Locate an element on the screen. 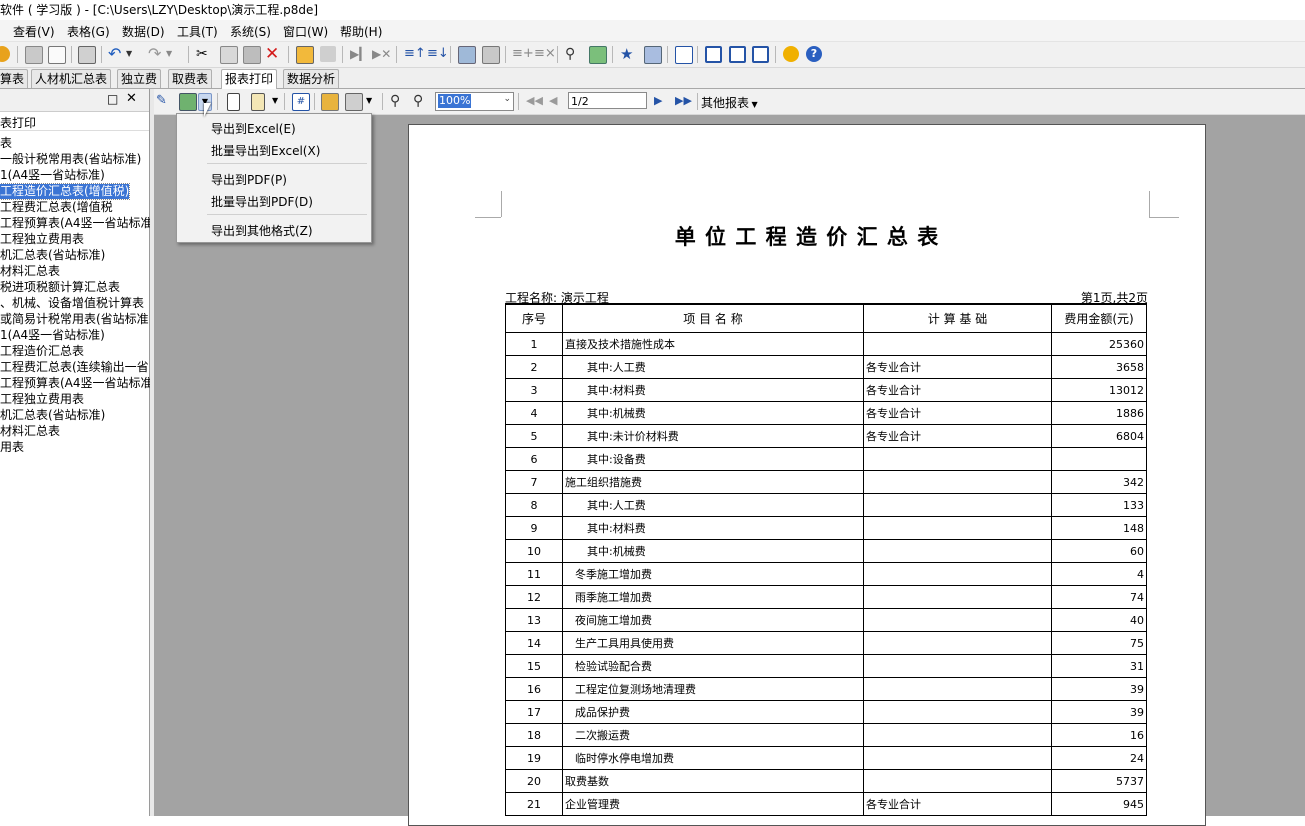 Image resolution: width=1305 pixels, height=826 pixels. cell-item-name: 二次搬运费 is located at coordinates (713, 735).